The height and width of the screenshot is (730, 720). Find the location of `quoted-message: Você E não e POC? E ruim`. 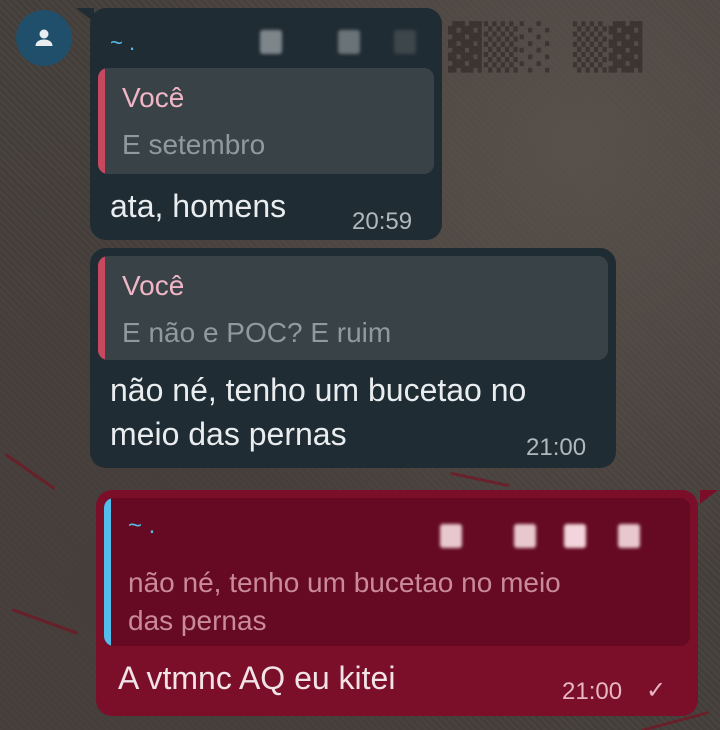

quoted-message: Você E não e POC? E ruim is located at coordinates (353, 308).